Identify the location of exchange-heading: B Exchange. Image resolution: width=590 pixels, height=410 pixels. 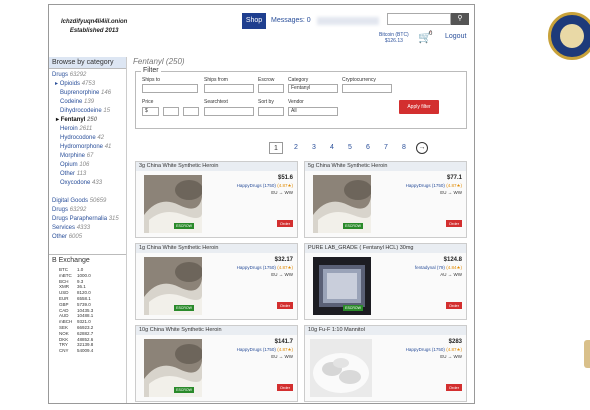
(87, 260).